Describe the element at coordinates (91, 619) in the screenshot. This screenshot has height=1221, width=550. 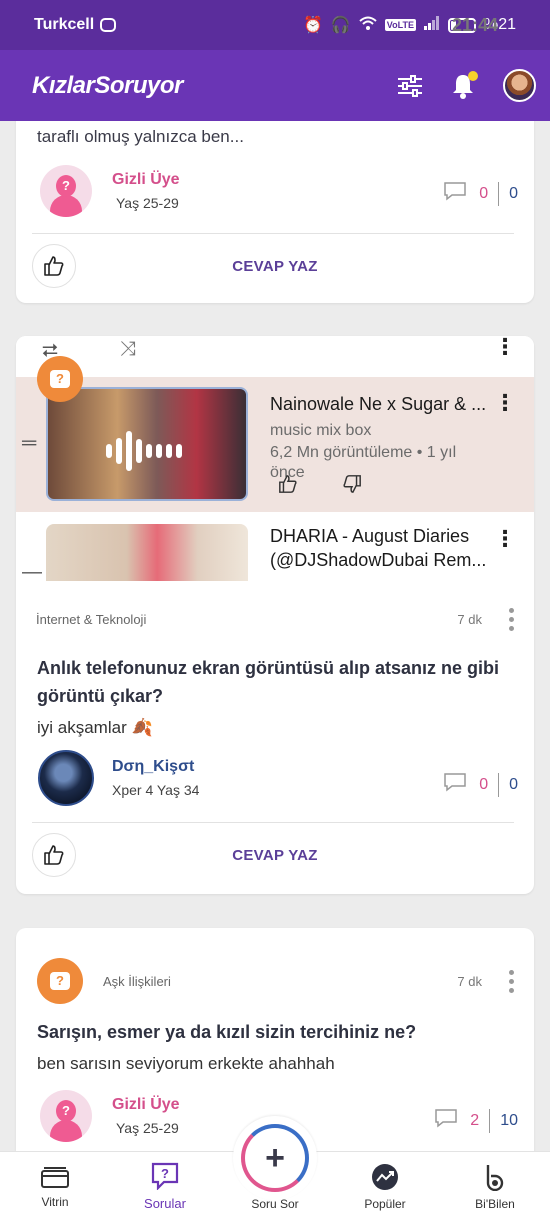
I see `question-category: İnternet & Teknoloji` at that location.